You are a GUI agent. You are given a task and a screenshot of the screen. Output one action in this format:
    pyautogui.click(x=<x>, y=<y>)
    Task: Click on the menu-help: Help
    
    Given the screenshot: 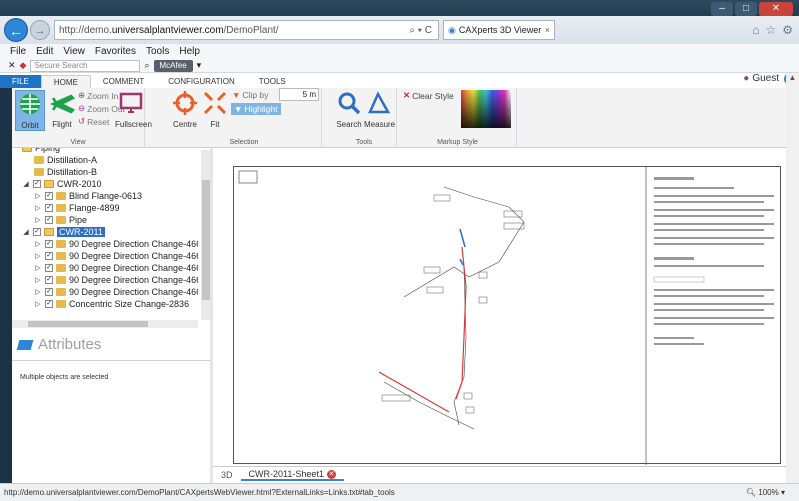 What is the action you would take?
    pyautogui.click(x=189, y=51)
    